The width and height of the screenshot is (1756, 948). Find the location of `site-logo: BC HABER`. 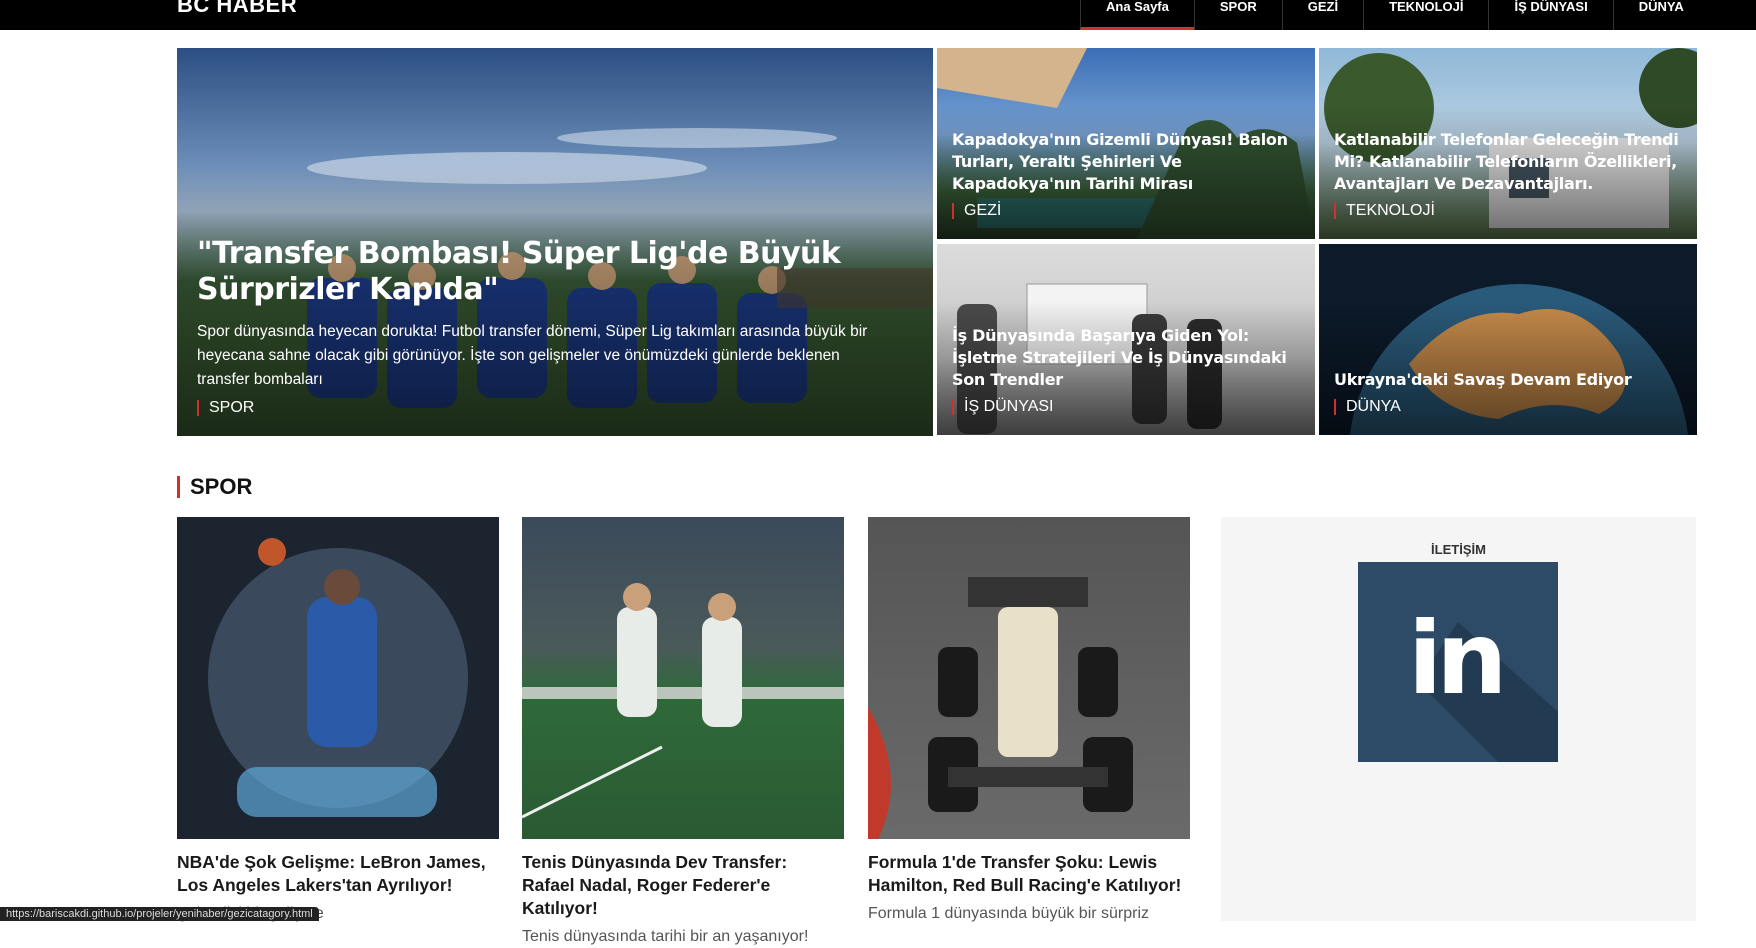

site-logo: BC HABER is located at coordinates (237, 9).